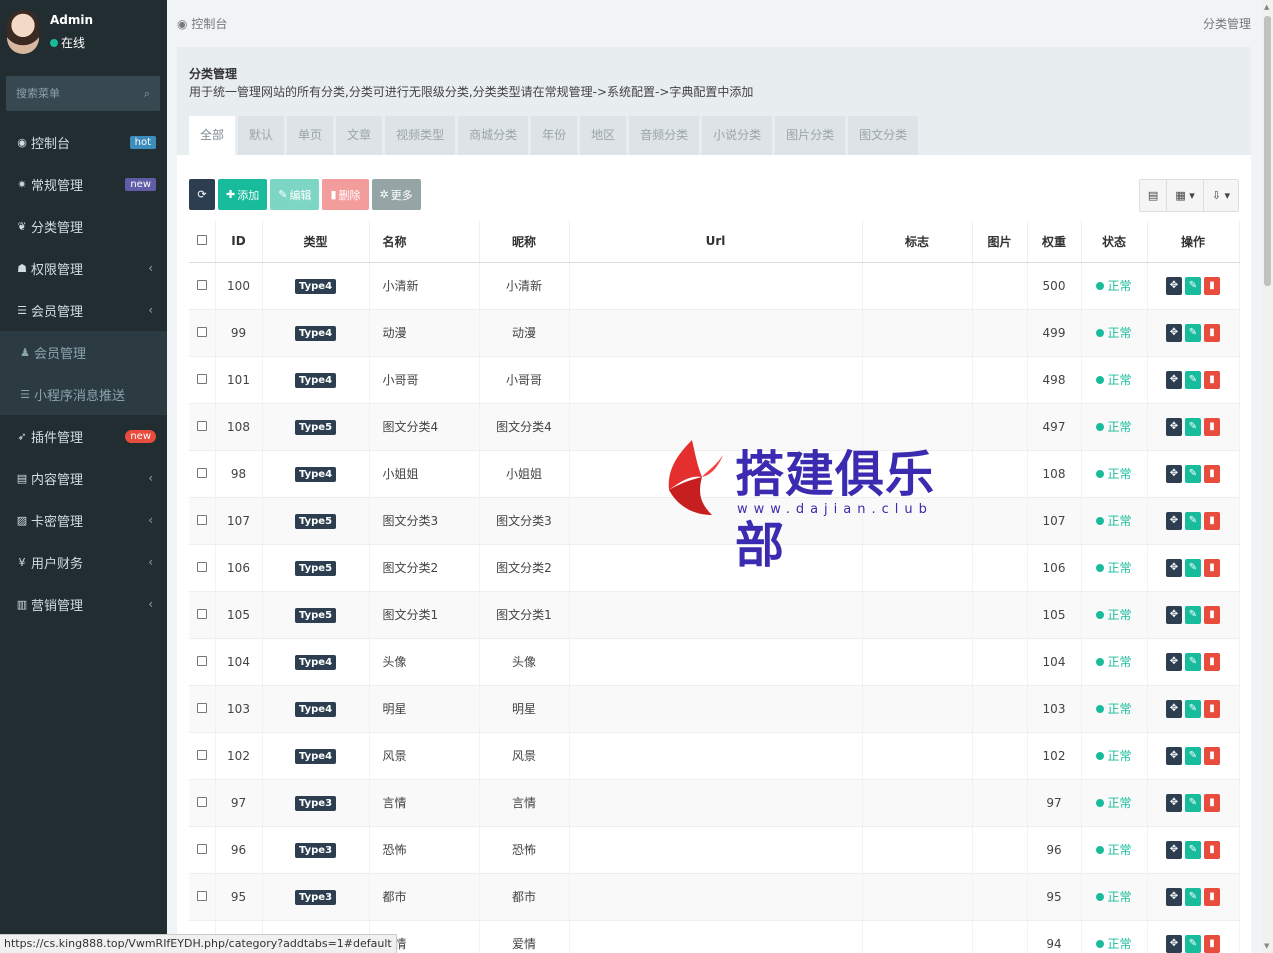 The width and height of the screenshot is (1273, 953). Describe the element at coordinates (714, 850) in the screenshot. I see `table-row: 96 Type3 恐怖 恐怖 96 正常 ✥ ✎ ▮` at that location.